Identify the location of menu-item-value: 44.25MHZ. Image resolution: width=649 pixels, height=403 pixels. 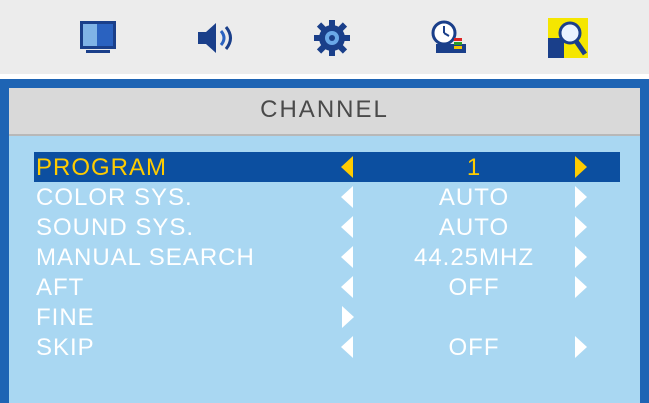
(474, 257).